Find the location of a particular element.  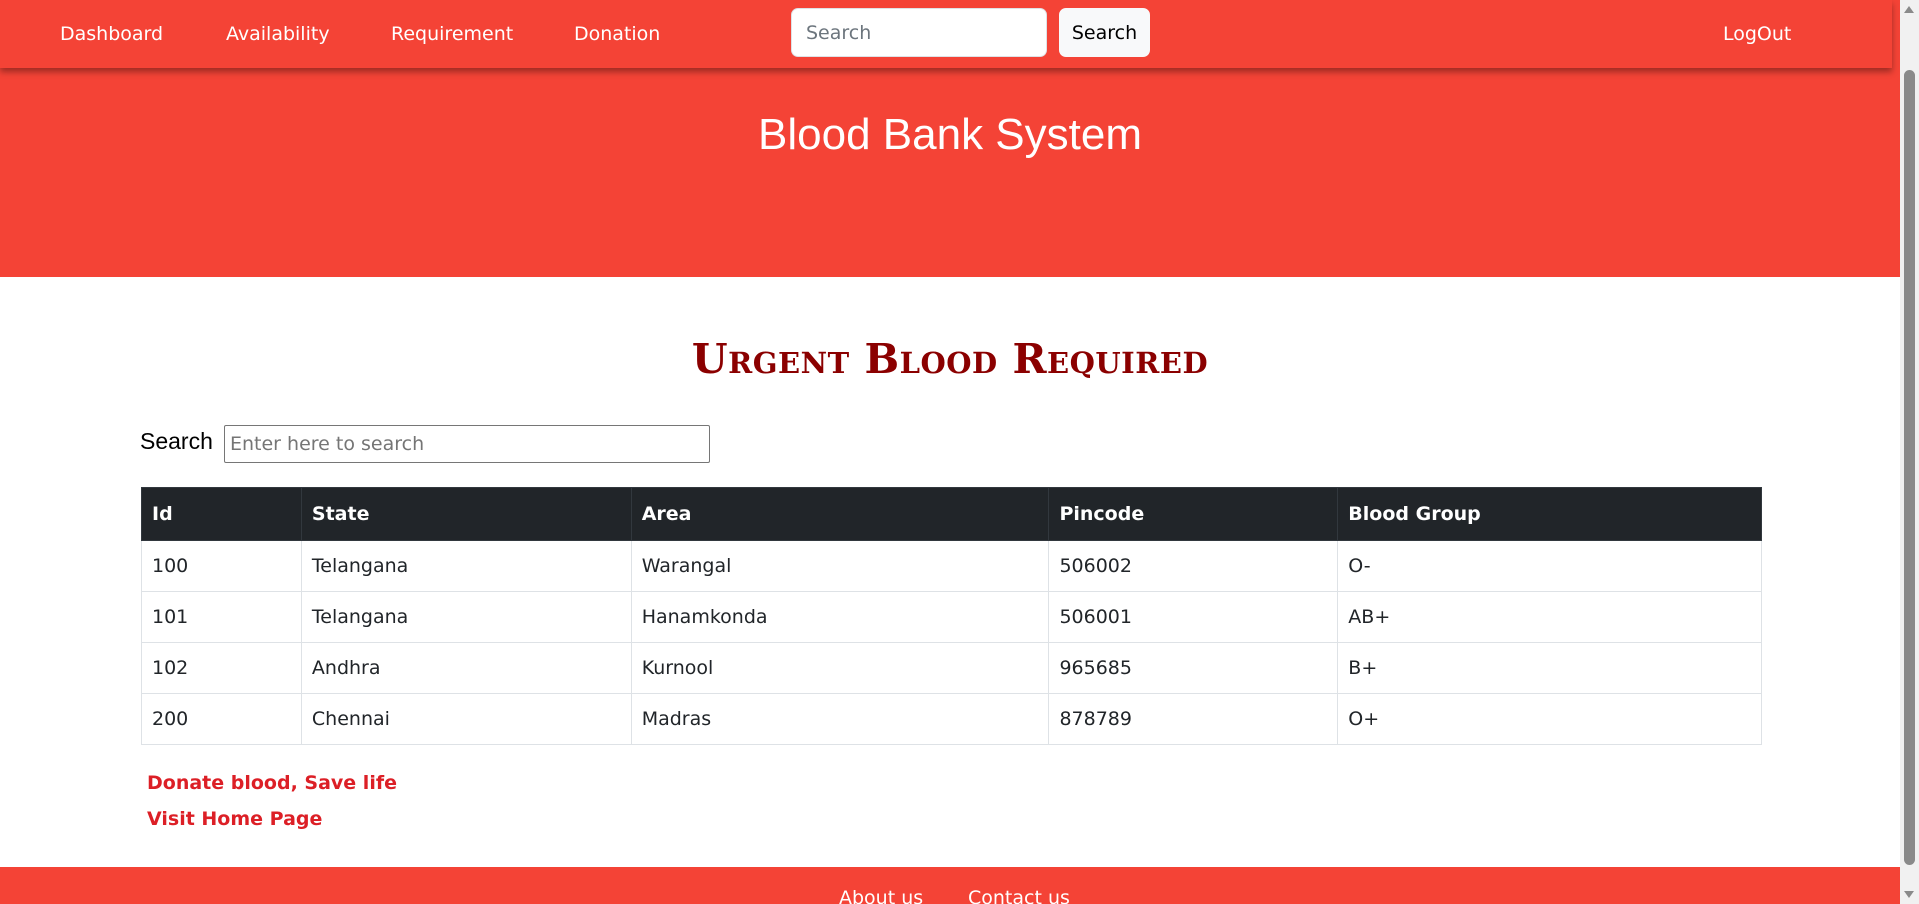

cell-id: 200 is located at coordinates (221, 719).